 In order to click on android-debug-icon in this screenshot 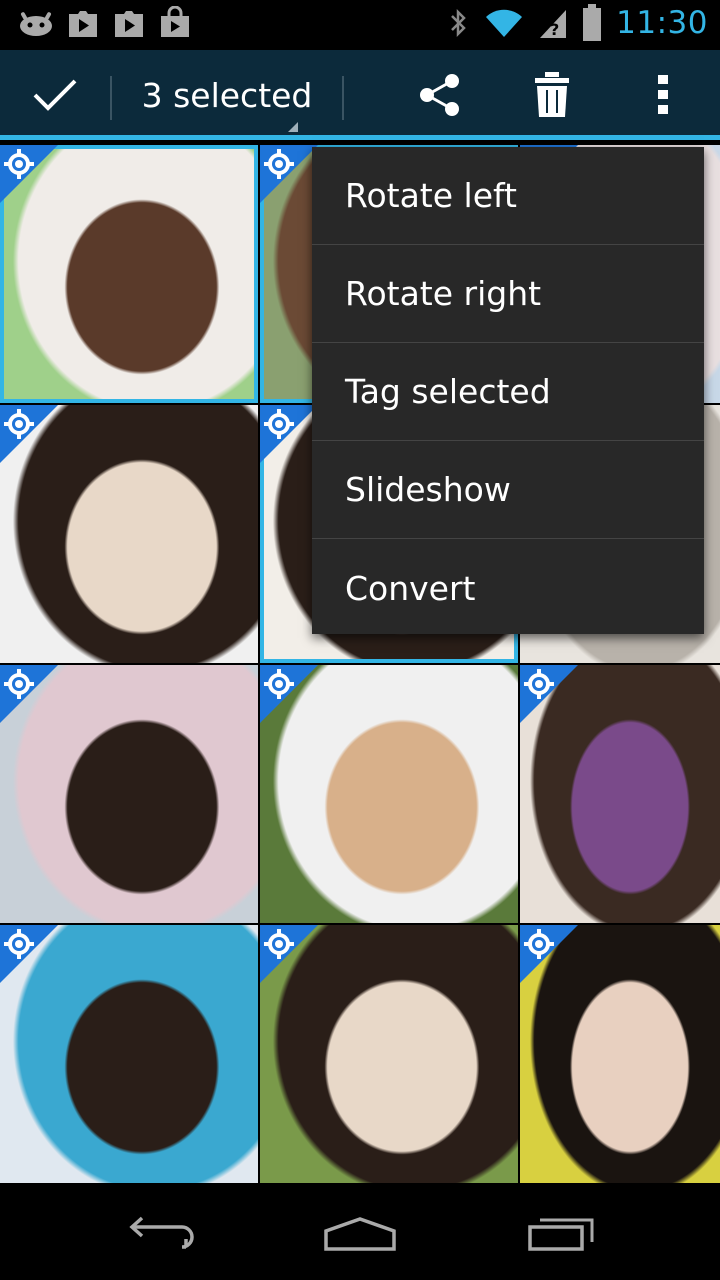, I will do `click(36, 23)`.